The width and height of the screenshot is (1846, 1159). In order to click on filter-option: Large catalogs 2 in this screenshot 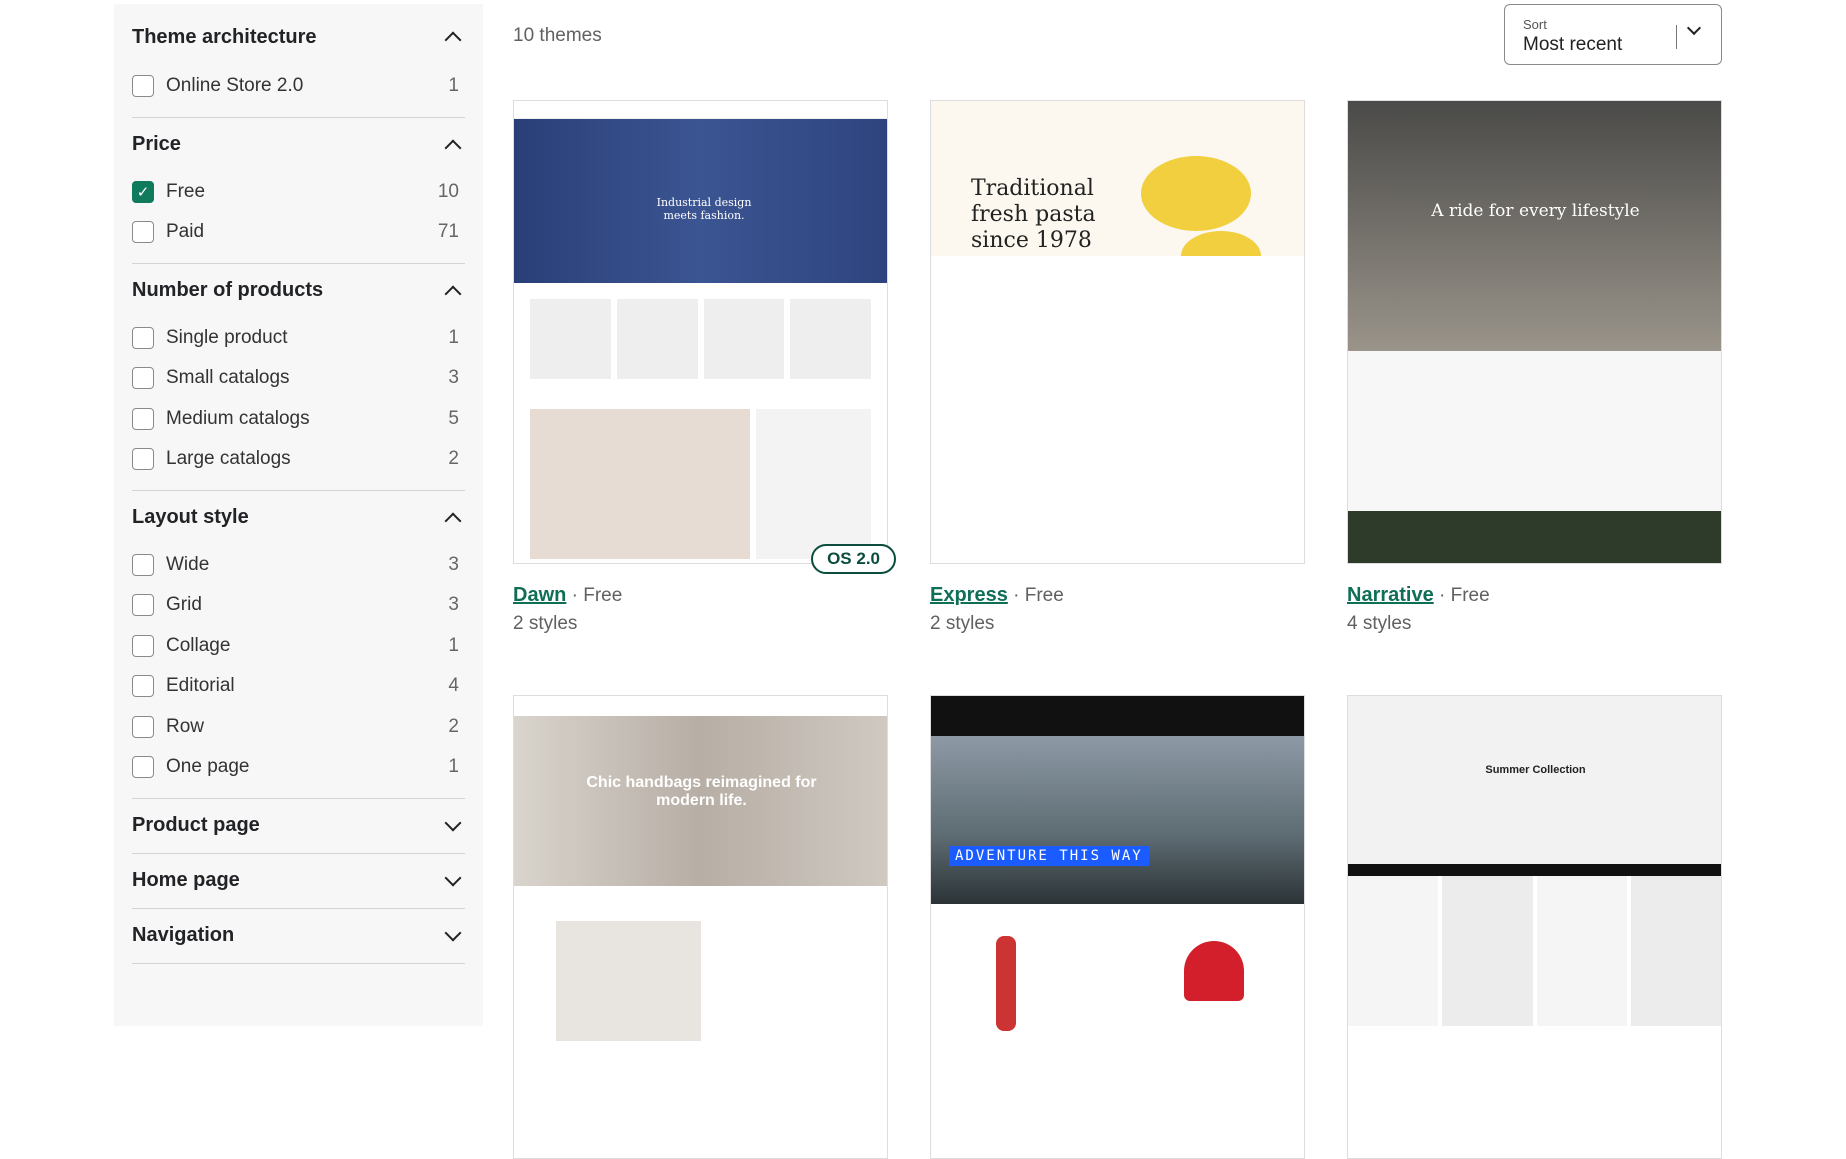, I will do `click(298, 459)`.